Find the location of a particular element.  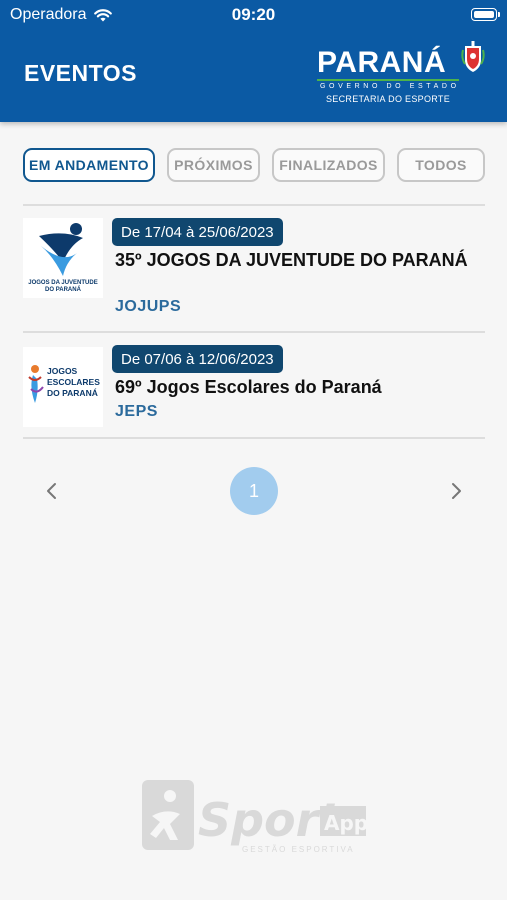

svg-text: GESTÃO ESPORTIVA is located at coordinates (298, 849).